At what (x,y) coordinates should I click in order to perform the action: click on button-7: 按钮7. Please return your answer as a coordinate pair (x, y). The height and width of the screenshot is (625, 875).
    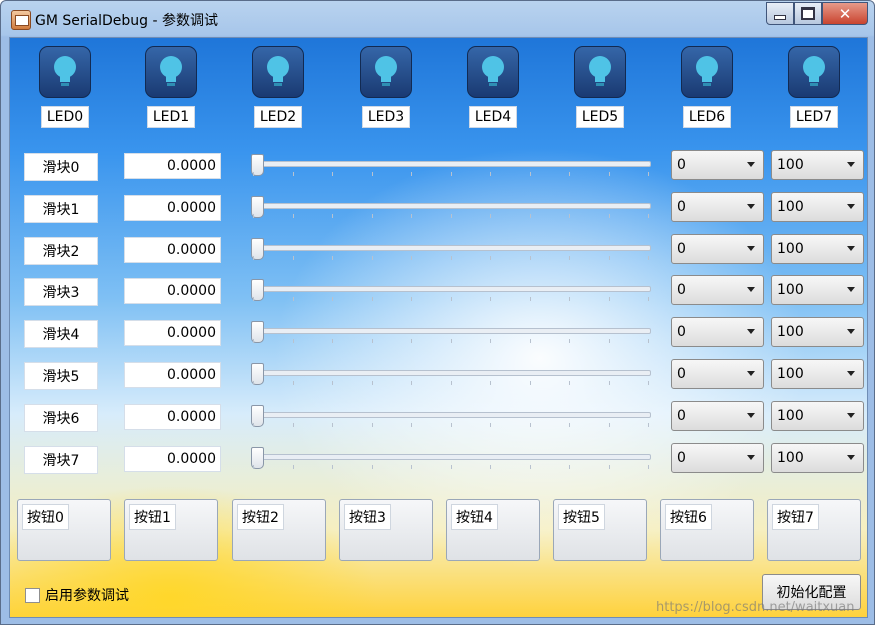
    Looking at the image, I should click on (814, 530).